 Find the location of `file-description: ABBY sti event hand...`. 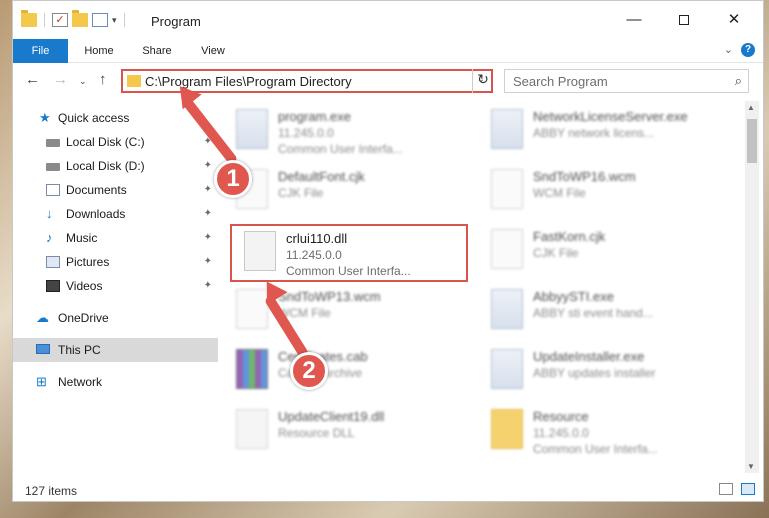

file-description: ABBY sti event hand... is located at coordinates (593, 313).